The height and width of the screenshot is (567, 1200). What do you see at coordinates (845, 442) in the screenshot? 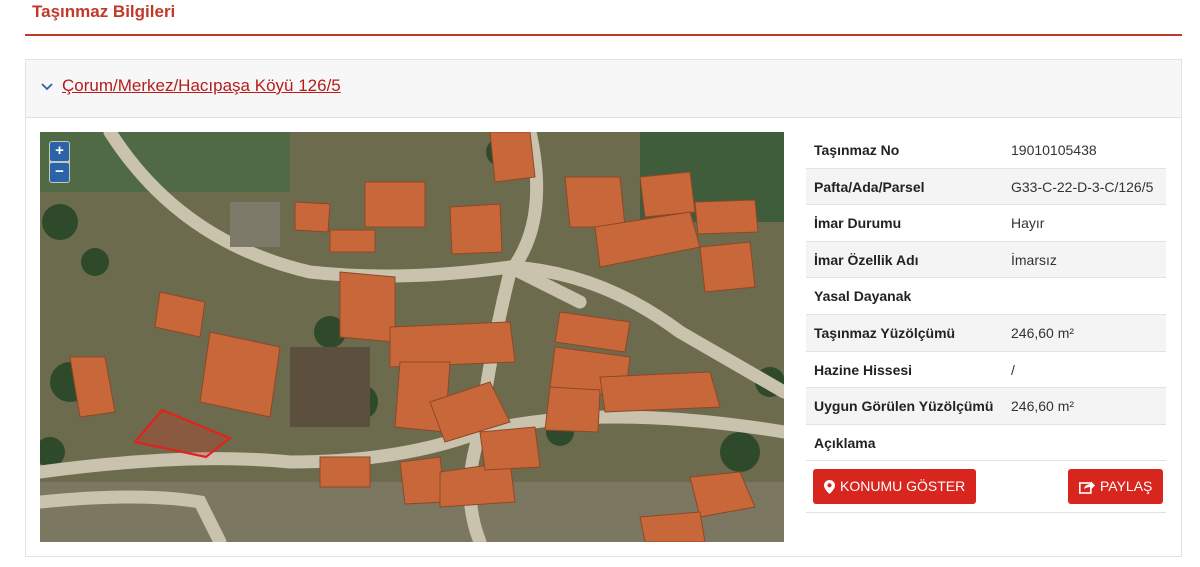
I see `info-label: Açıklama` at bounding box center [845, 442].